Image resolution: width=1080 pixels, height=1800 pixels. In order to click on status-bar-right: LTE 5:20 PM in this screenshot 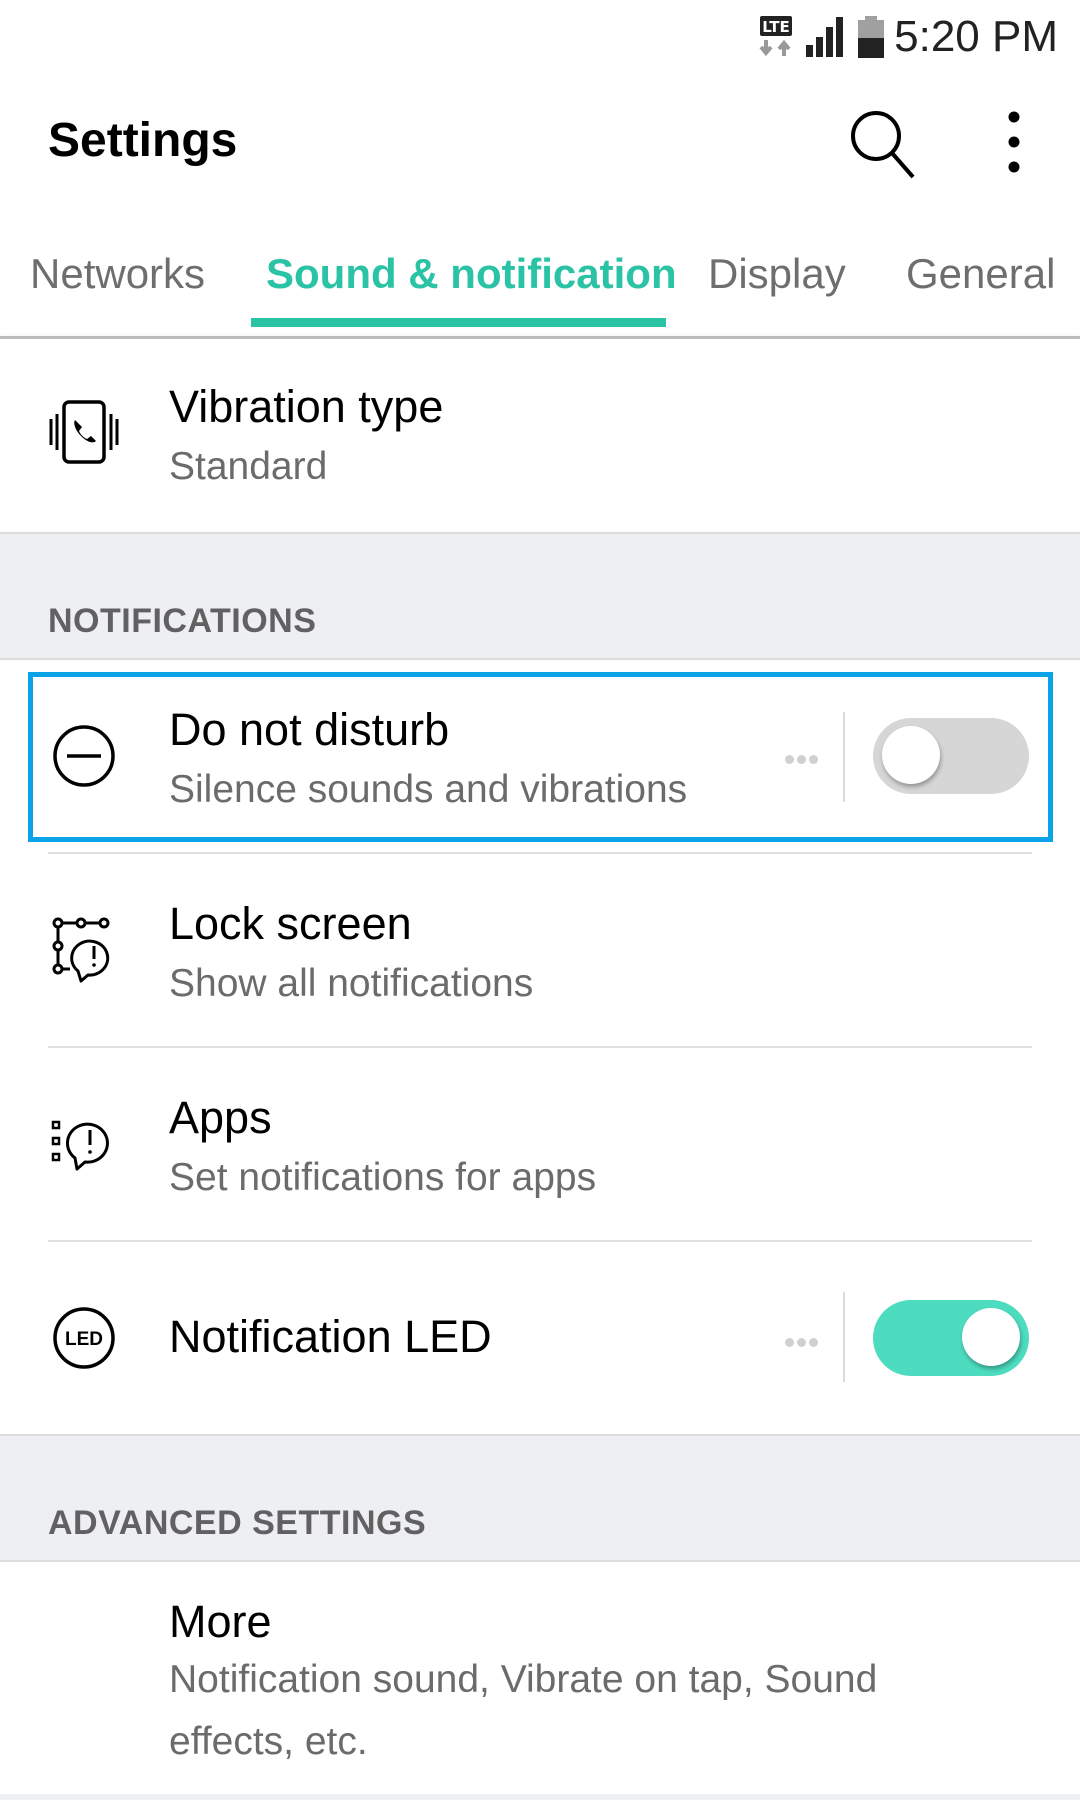, I will do `click(908, 37)`.